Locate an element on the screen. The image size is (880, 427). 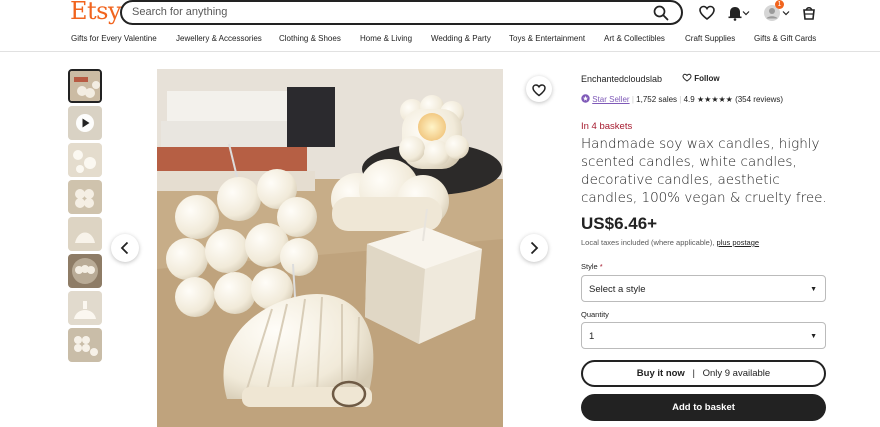
star-seller-link: Star Seller is located at coordinates (610, 99).